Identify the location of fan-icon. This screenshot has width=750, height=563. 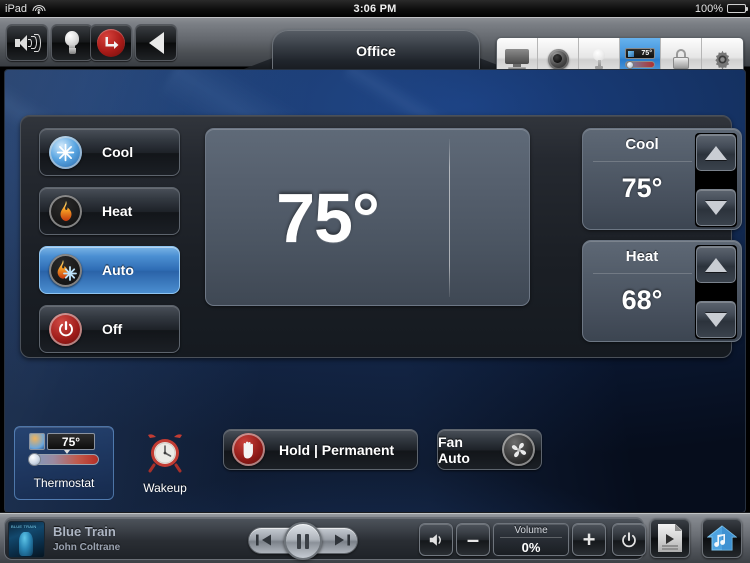
(518, 449).